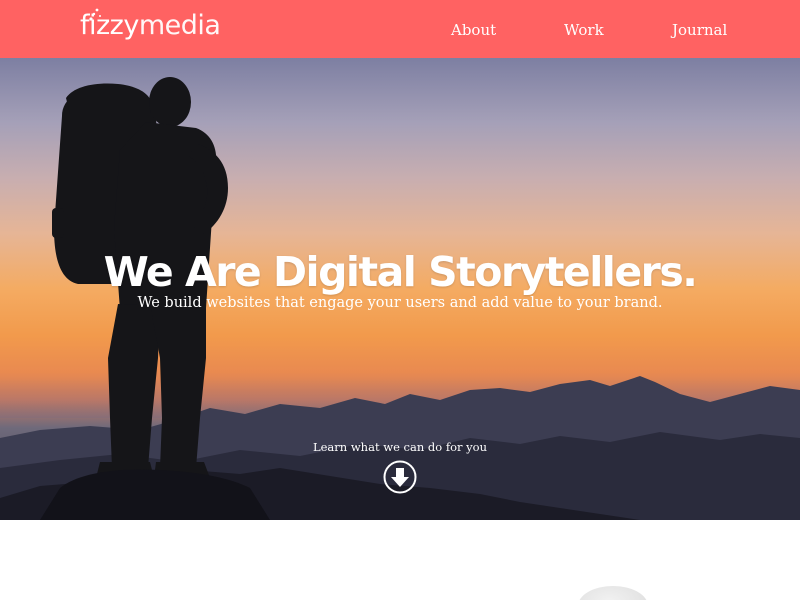 Image resolution: width=800 pixels, height=600 pixels. What do you see at coordinates (179, 25) in the screenshot?
I see `logo-text-media: media` at bounding box center [179, 25].